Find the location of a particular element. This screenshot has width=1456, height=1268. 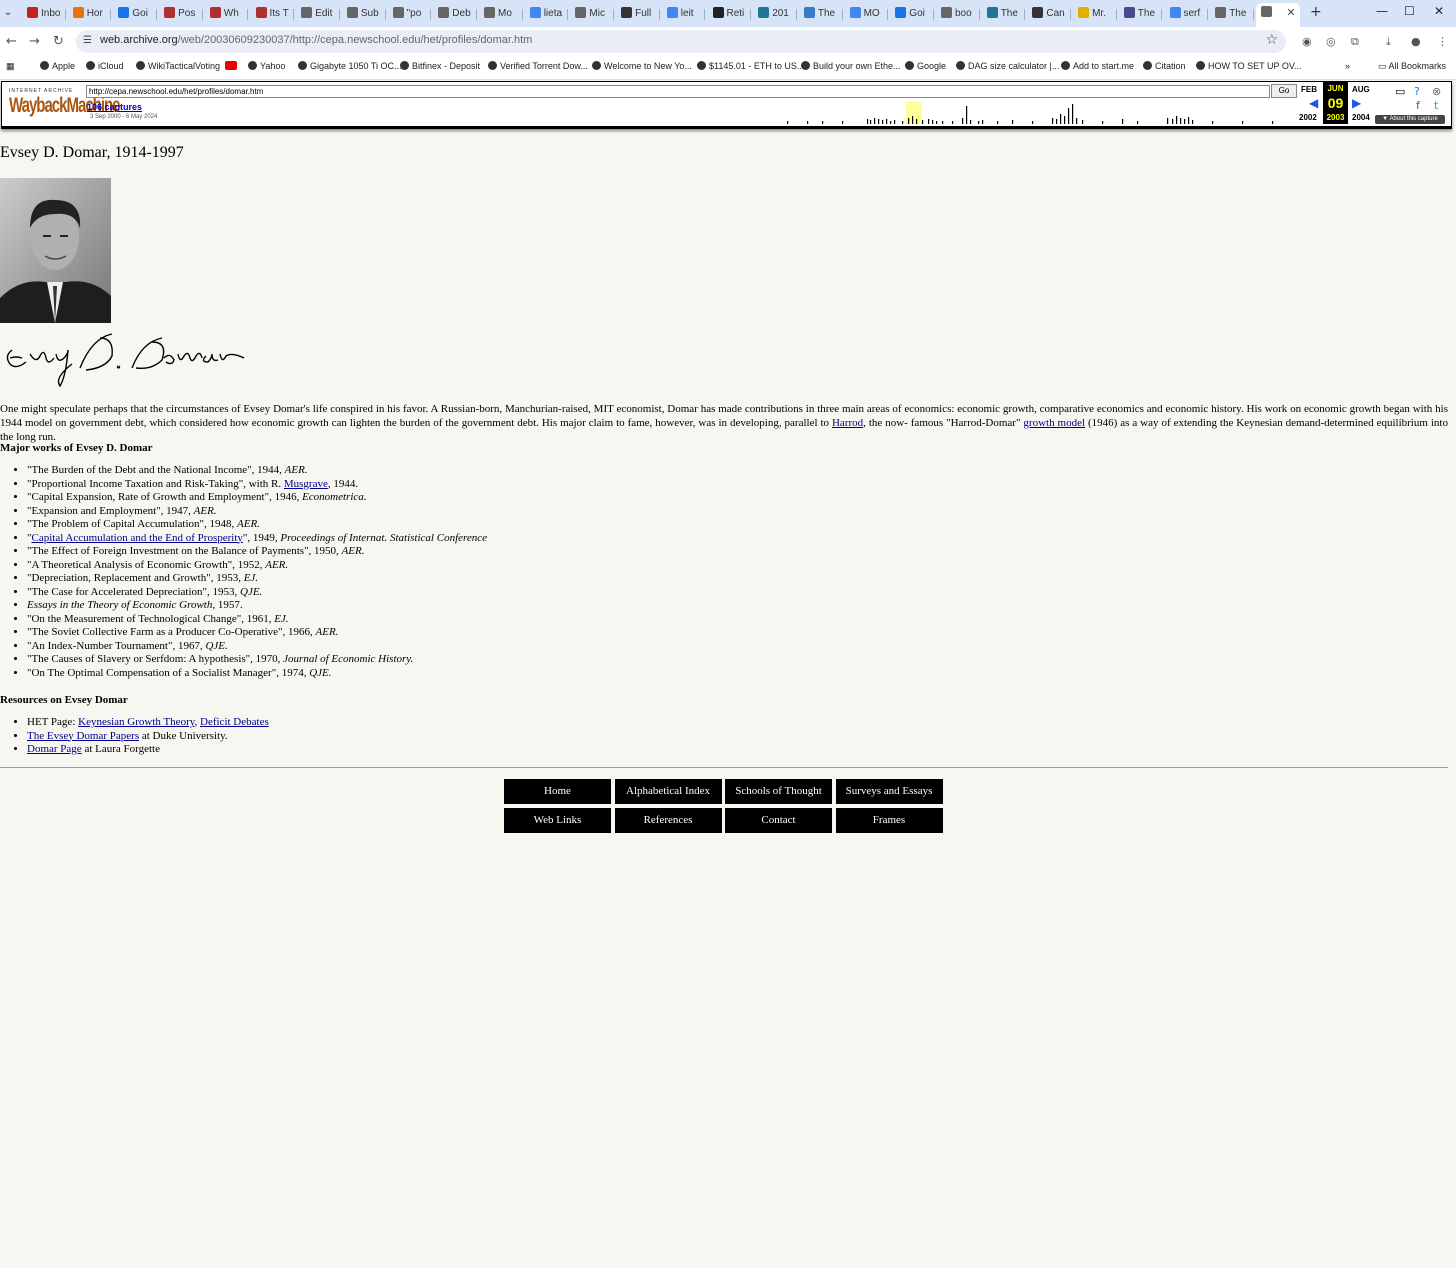

facebook-icon: f is located at coordinates (1418, 106).